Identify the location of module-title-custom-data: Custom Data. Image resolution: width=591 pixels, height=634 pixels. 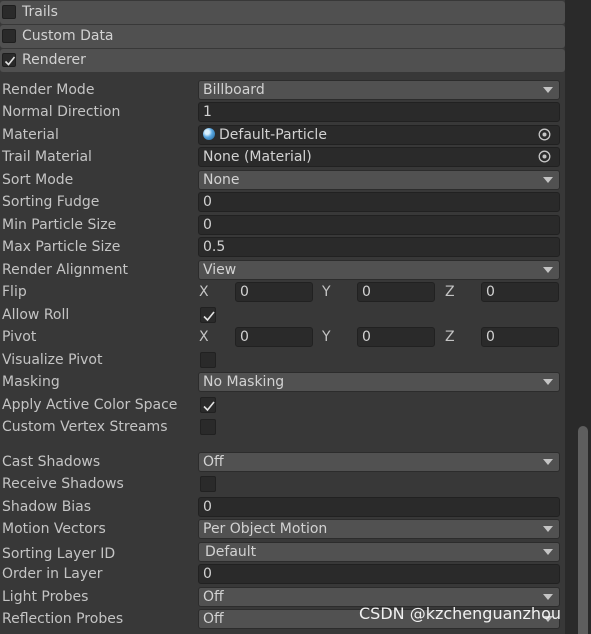
(68, 36).